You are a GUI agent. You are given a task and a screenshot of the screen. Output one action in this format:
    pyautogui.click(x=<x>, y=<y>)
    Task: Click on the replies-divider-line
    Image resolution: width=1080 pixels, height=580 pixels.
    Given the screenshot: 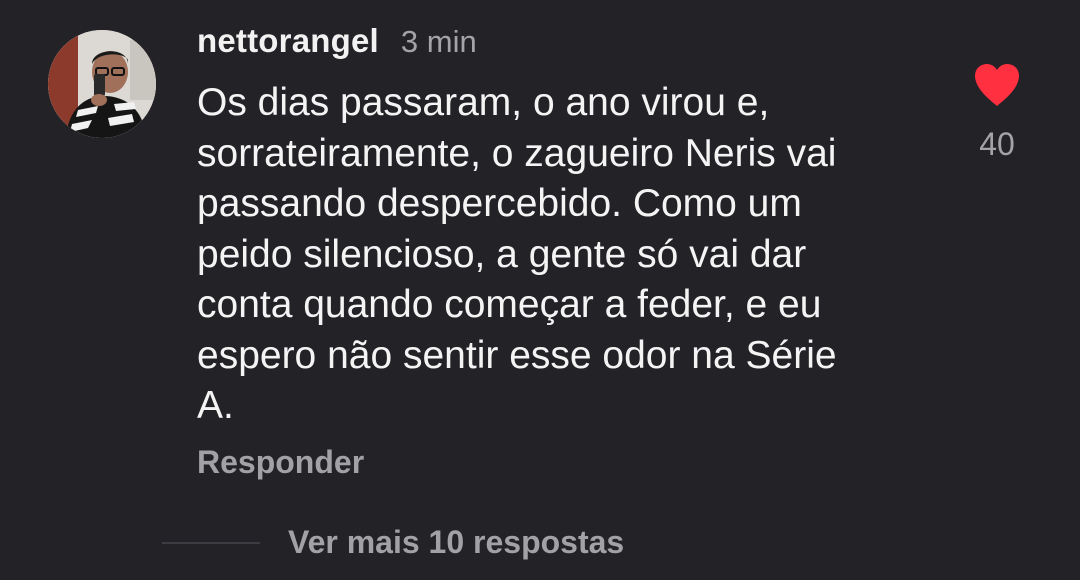 What is the action you would take?
    pyautogui.click(x=211, y=542)
    